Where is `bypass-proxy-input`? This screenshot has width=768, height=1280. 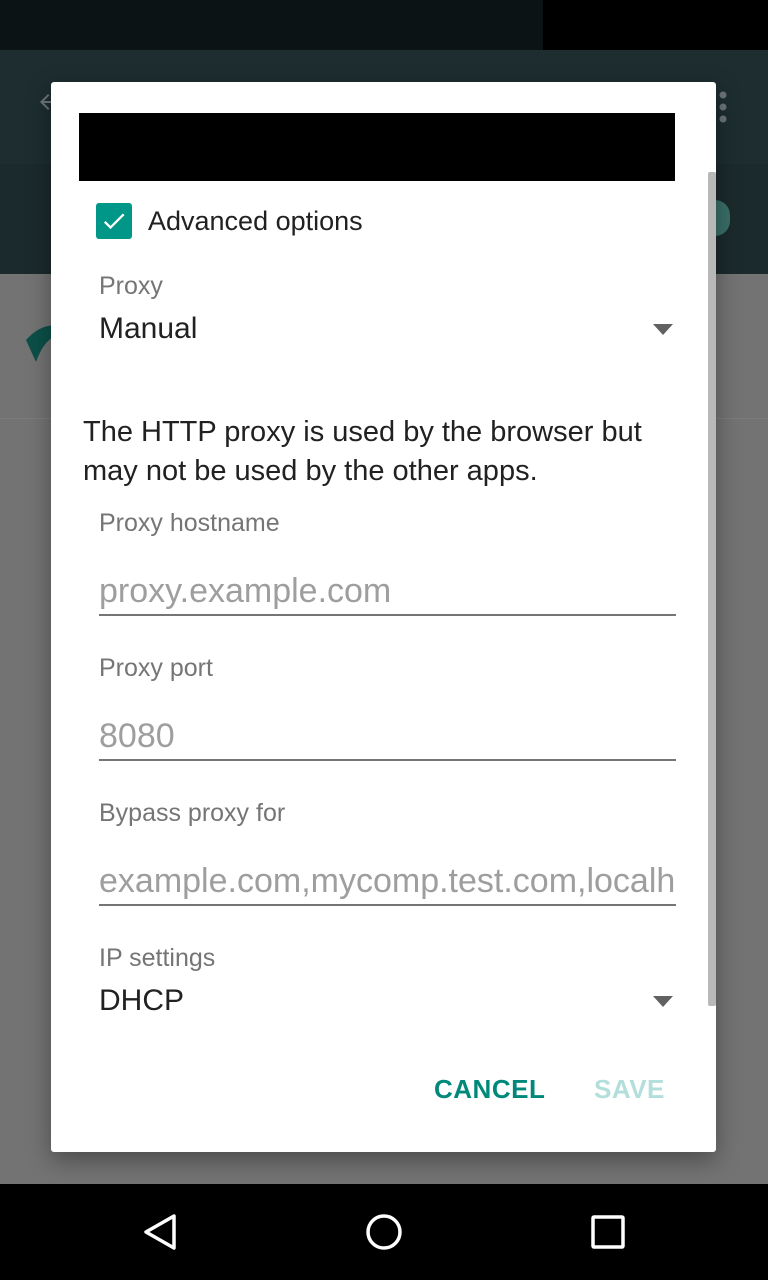
bypass-proxy-input is located at coordinates (387, 882).